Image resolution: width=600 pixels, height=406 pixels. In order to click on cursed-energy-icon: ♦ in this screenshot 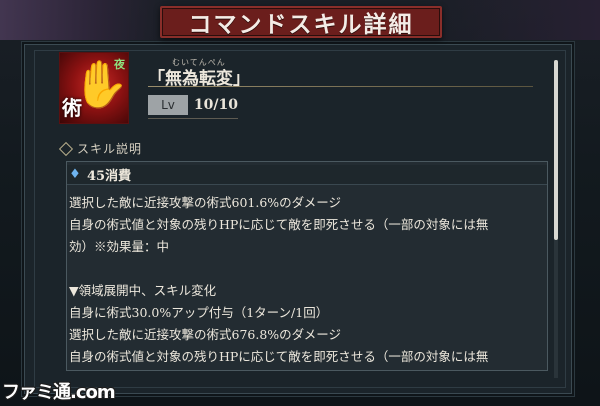, I will do `click(75, 174)`.